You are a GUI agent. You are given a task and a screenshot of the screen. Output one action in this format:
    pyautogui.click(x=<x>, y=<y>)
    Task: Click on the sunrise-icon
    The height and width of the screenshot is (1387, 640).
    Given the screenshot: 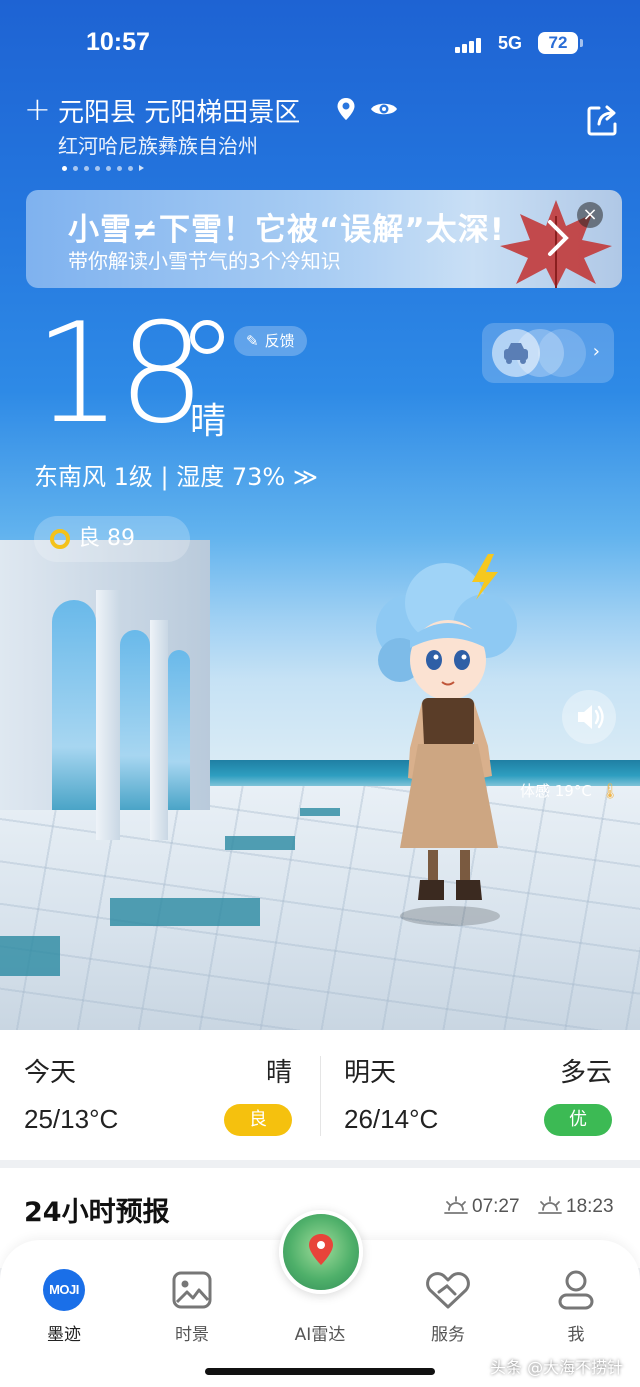 What is the action you would take?
    pyautogui.click(x=456, y=1205)
    